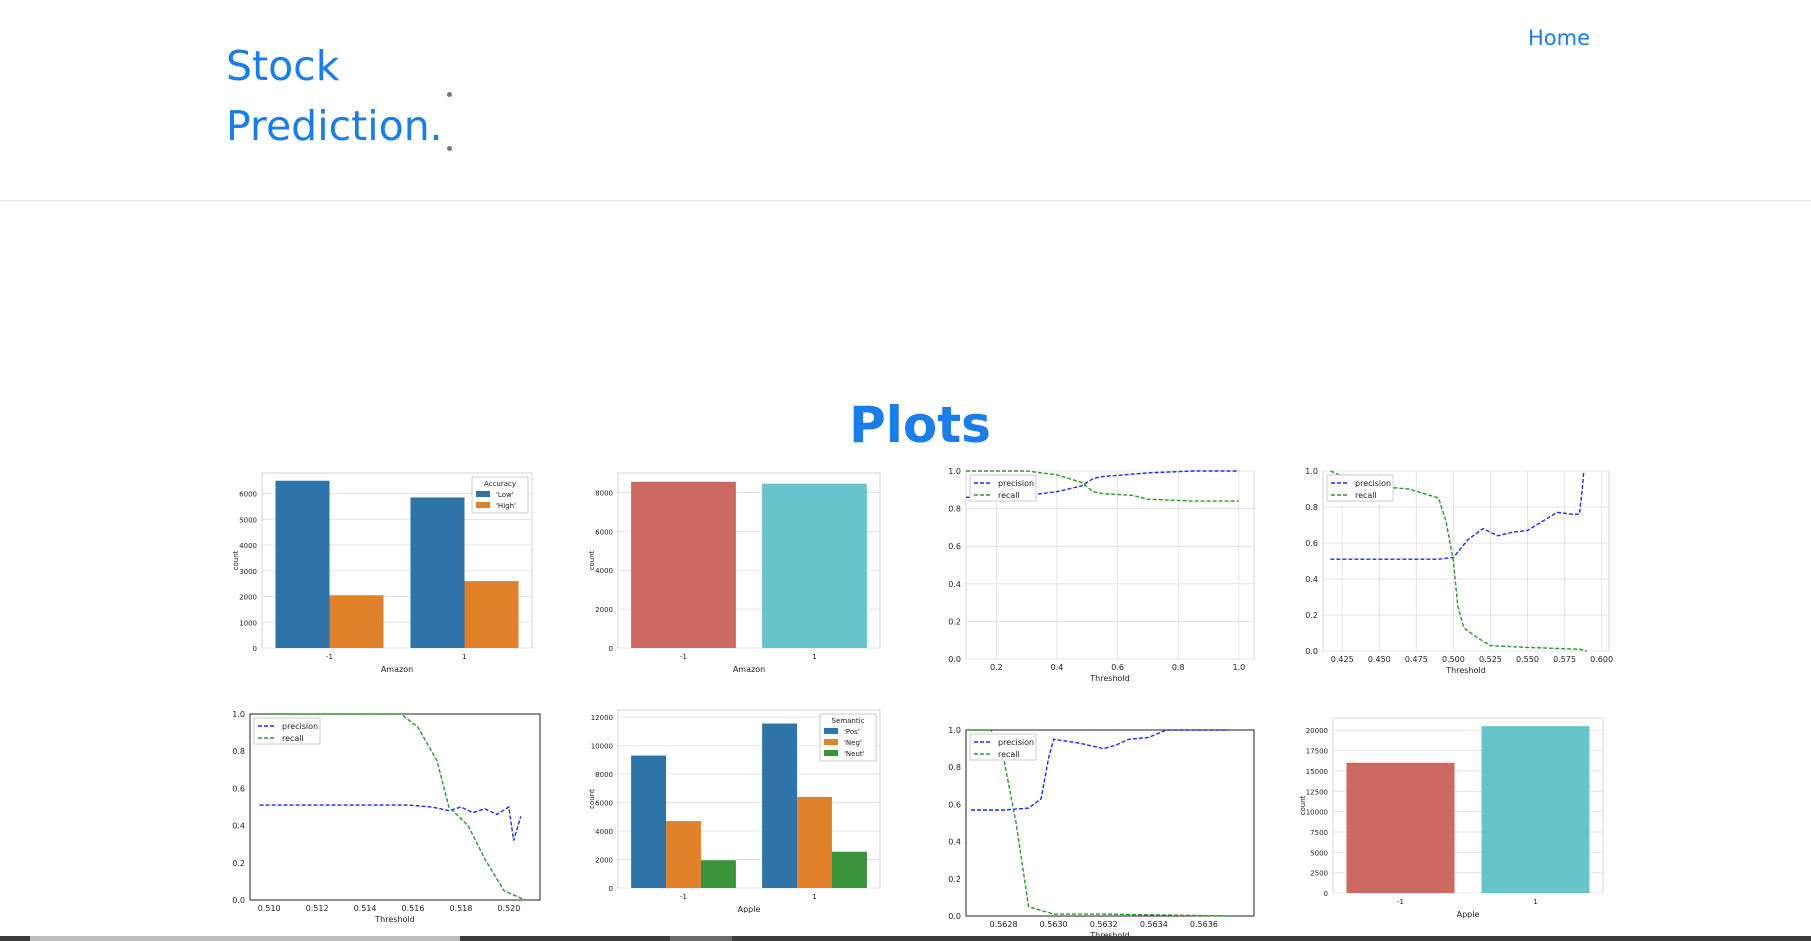  Describe the element at coordinates (905, 938) in the screenshot. I see `horizontal-scrollbar` at that location.